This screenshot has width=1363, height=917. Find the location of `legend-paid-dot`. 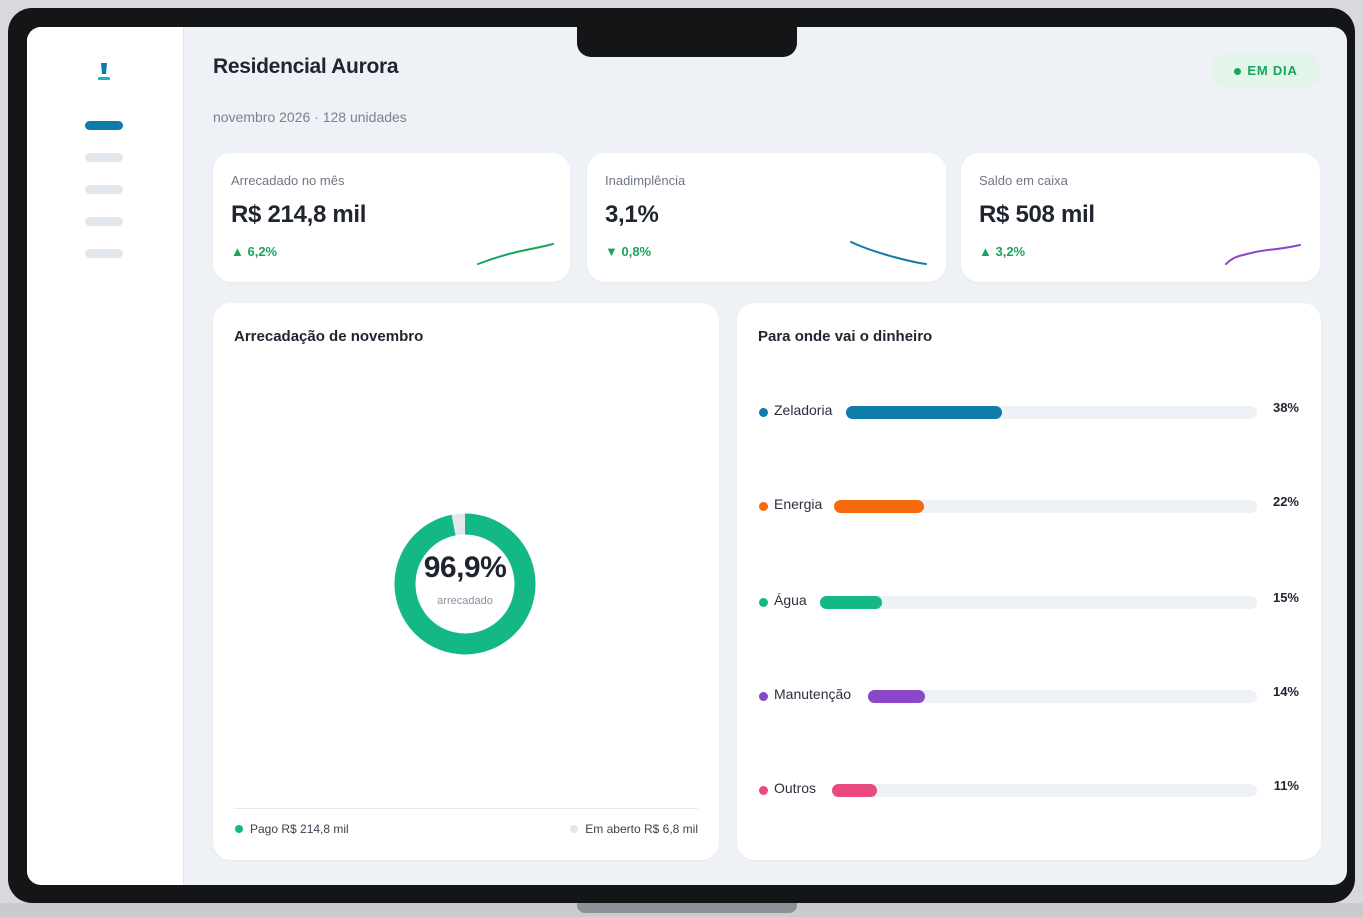

legend-paid-dot is located at coordinates (239, 829).